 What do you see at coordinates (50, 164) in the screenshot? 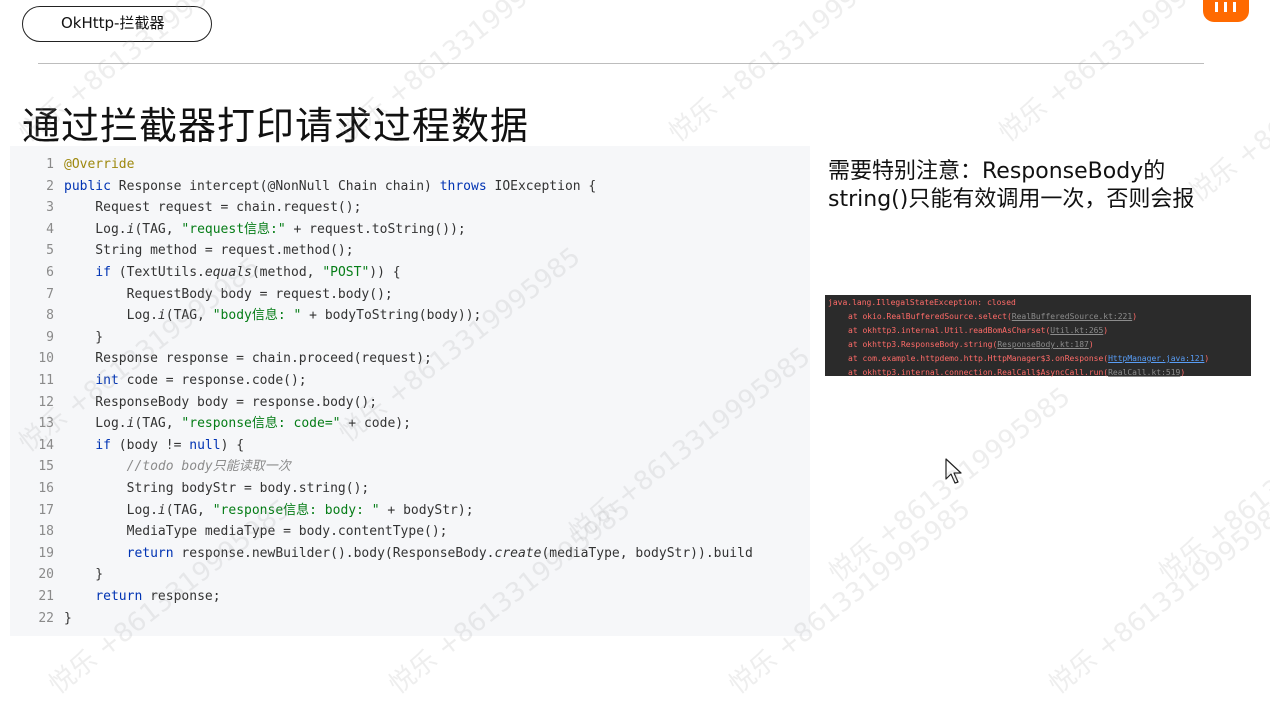
I see `line-number: 1` at bounding box center [50, 164].